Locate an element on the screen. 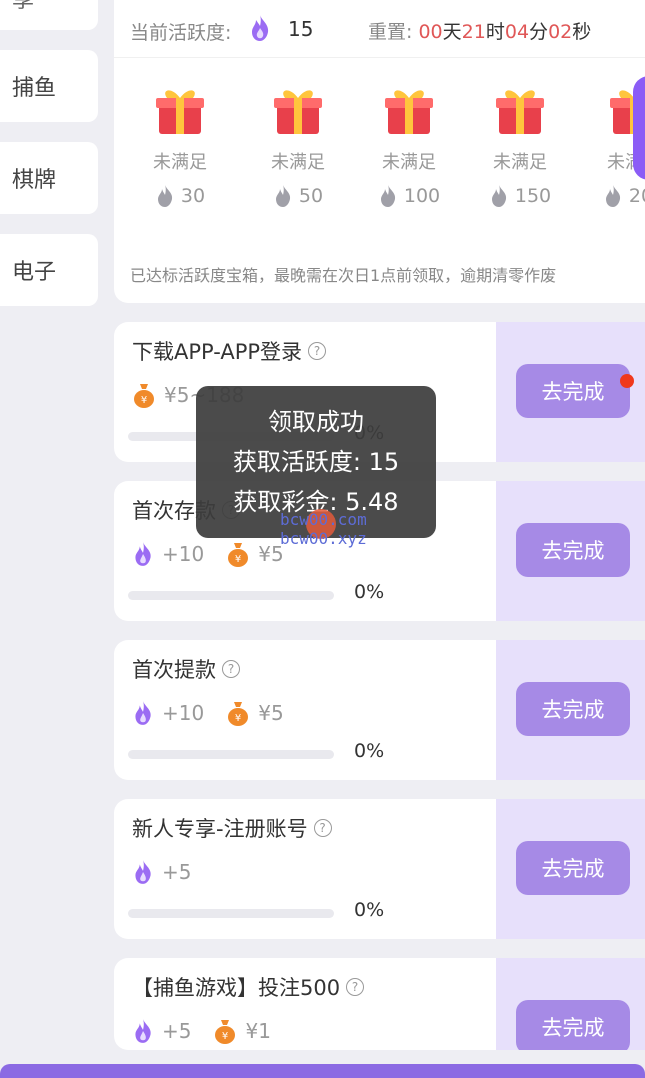  bottom-action-bar is located at coordinates (322, 1071).